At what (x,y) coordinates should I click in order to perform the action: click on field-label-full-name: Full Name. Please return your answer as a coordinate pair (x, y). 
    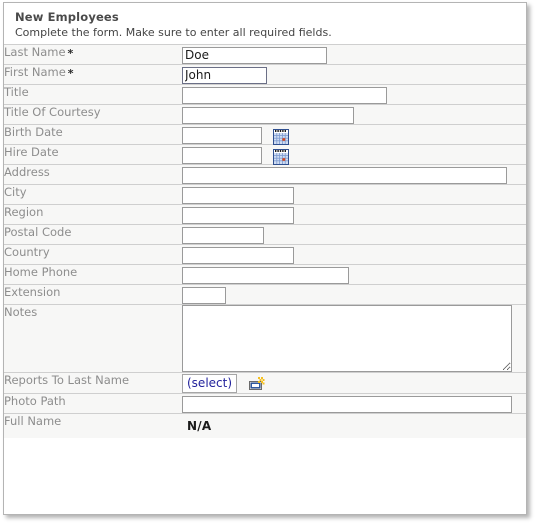
    Looking at the image, I should click on (93, 425).